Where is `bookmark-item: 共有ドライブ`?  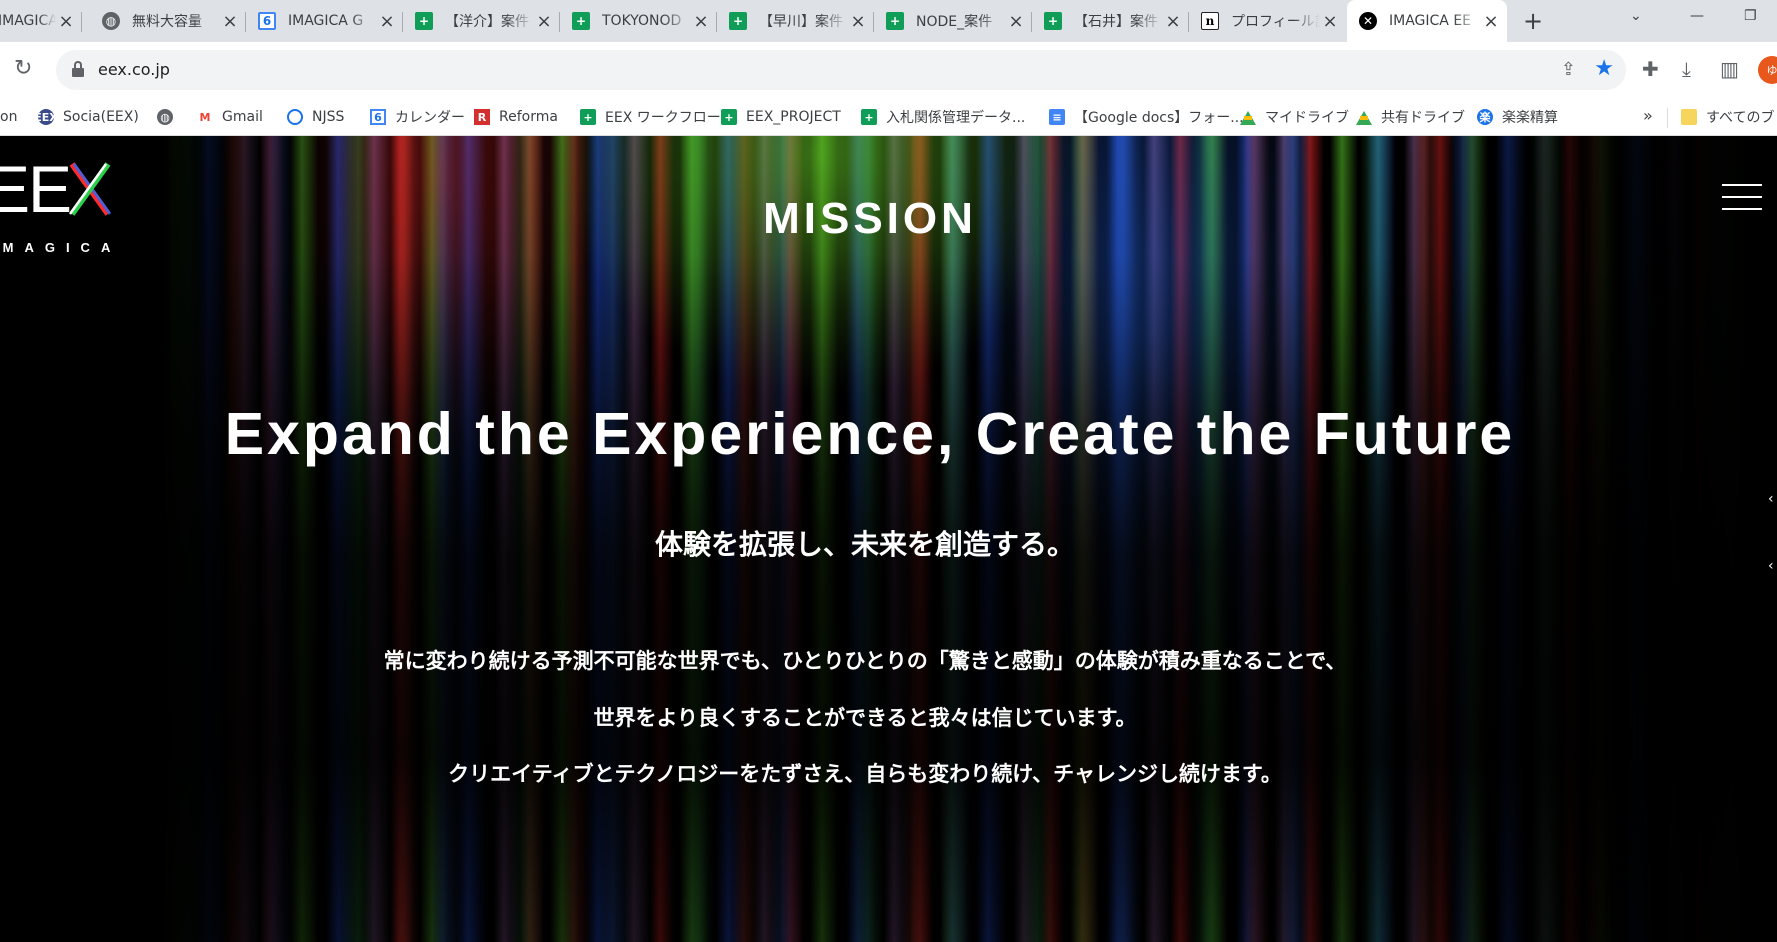
bookmark-item: 共有ドライブ is located at coordinates (1410, 117).